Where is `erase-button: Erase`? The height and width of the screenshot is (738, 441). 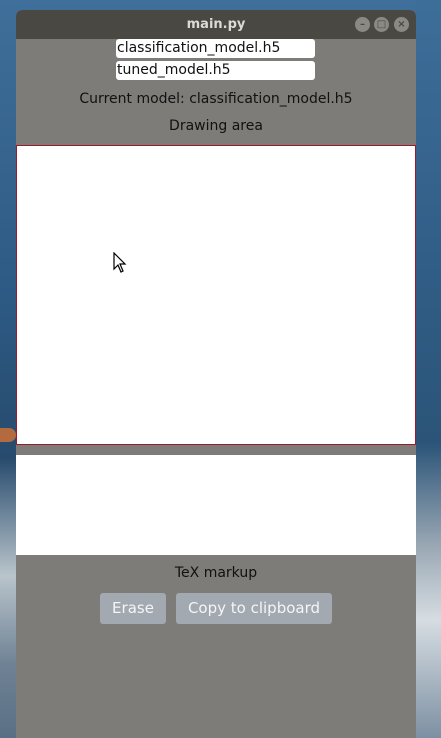
erase-button: Erase is located at coordinates (133, 608).